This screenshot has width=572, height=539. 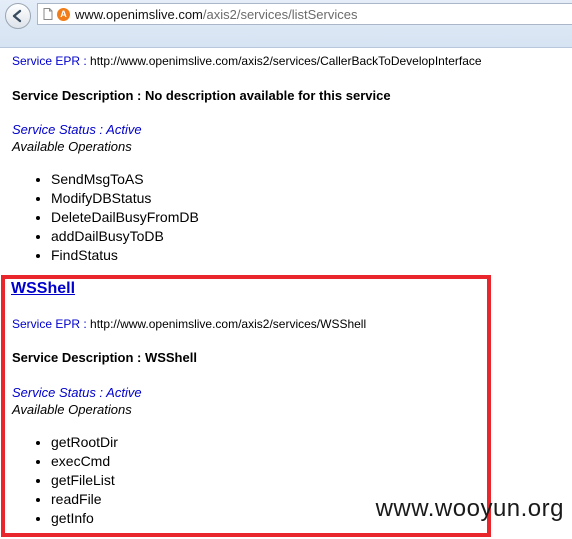 What do you see at coordinates (47, 14) in the screenshot?
I see `page-icon` at bounding box center [47, 14].